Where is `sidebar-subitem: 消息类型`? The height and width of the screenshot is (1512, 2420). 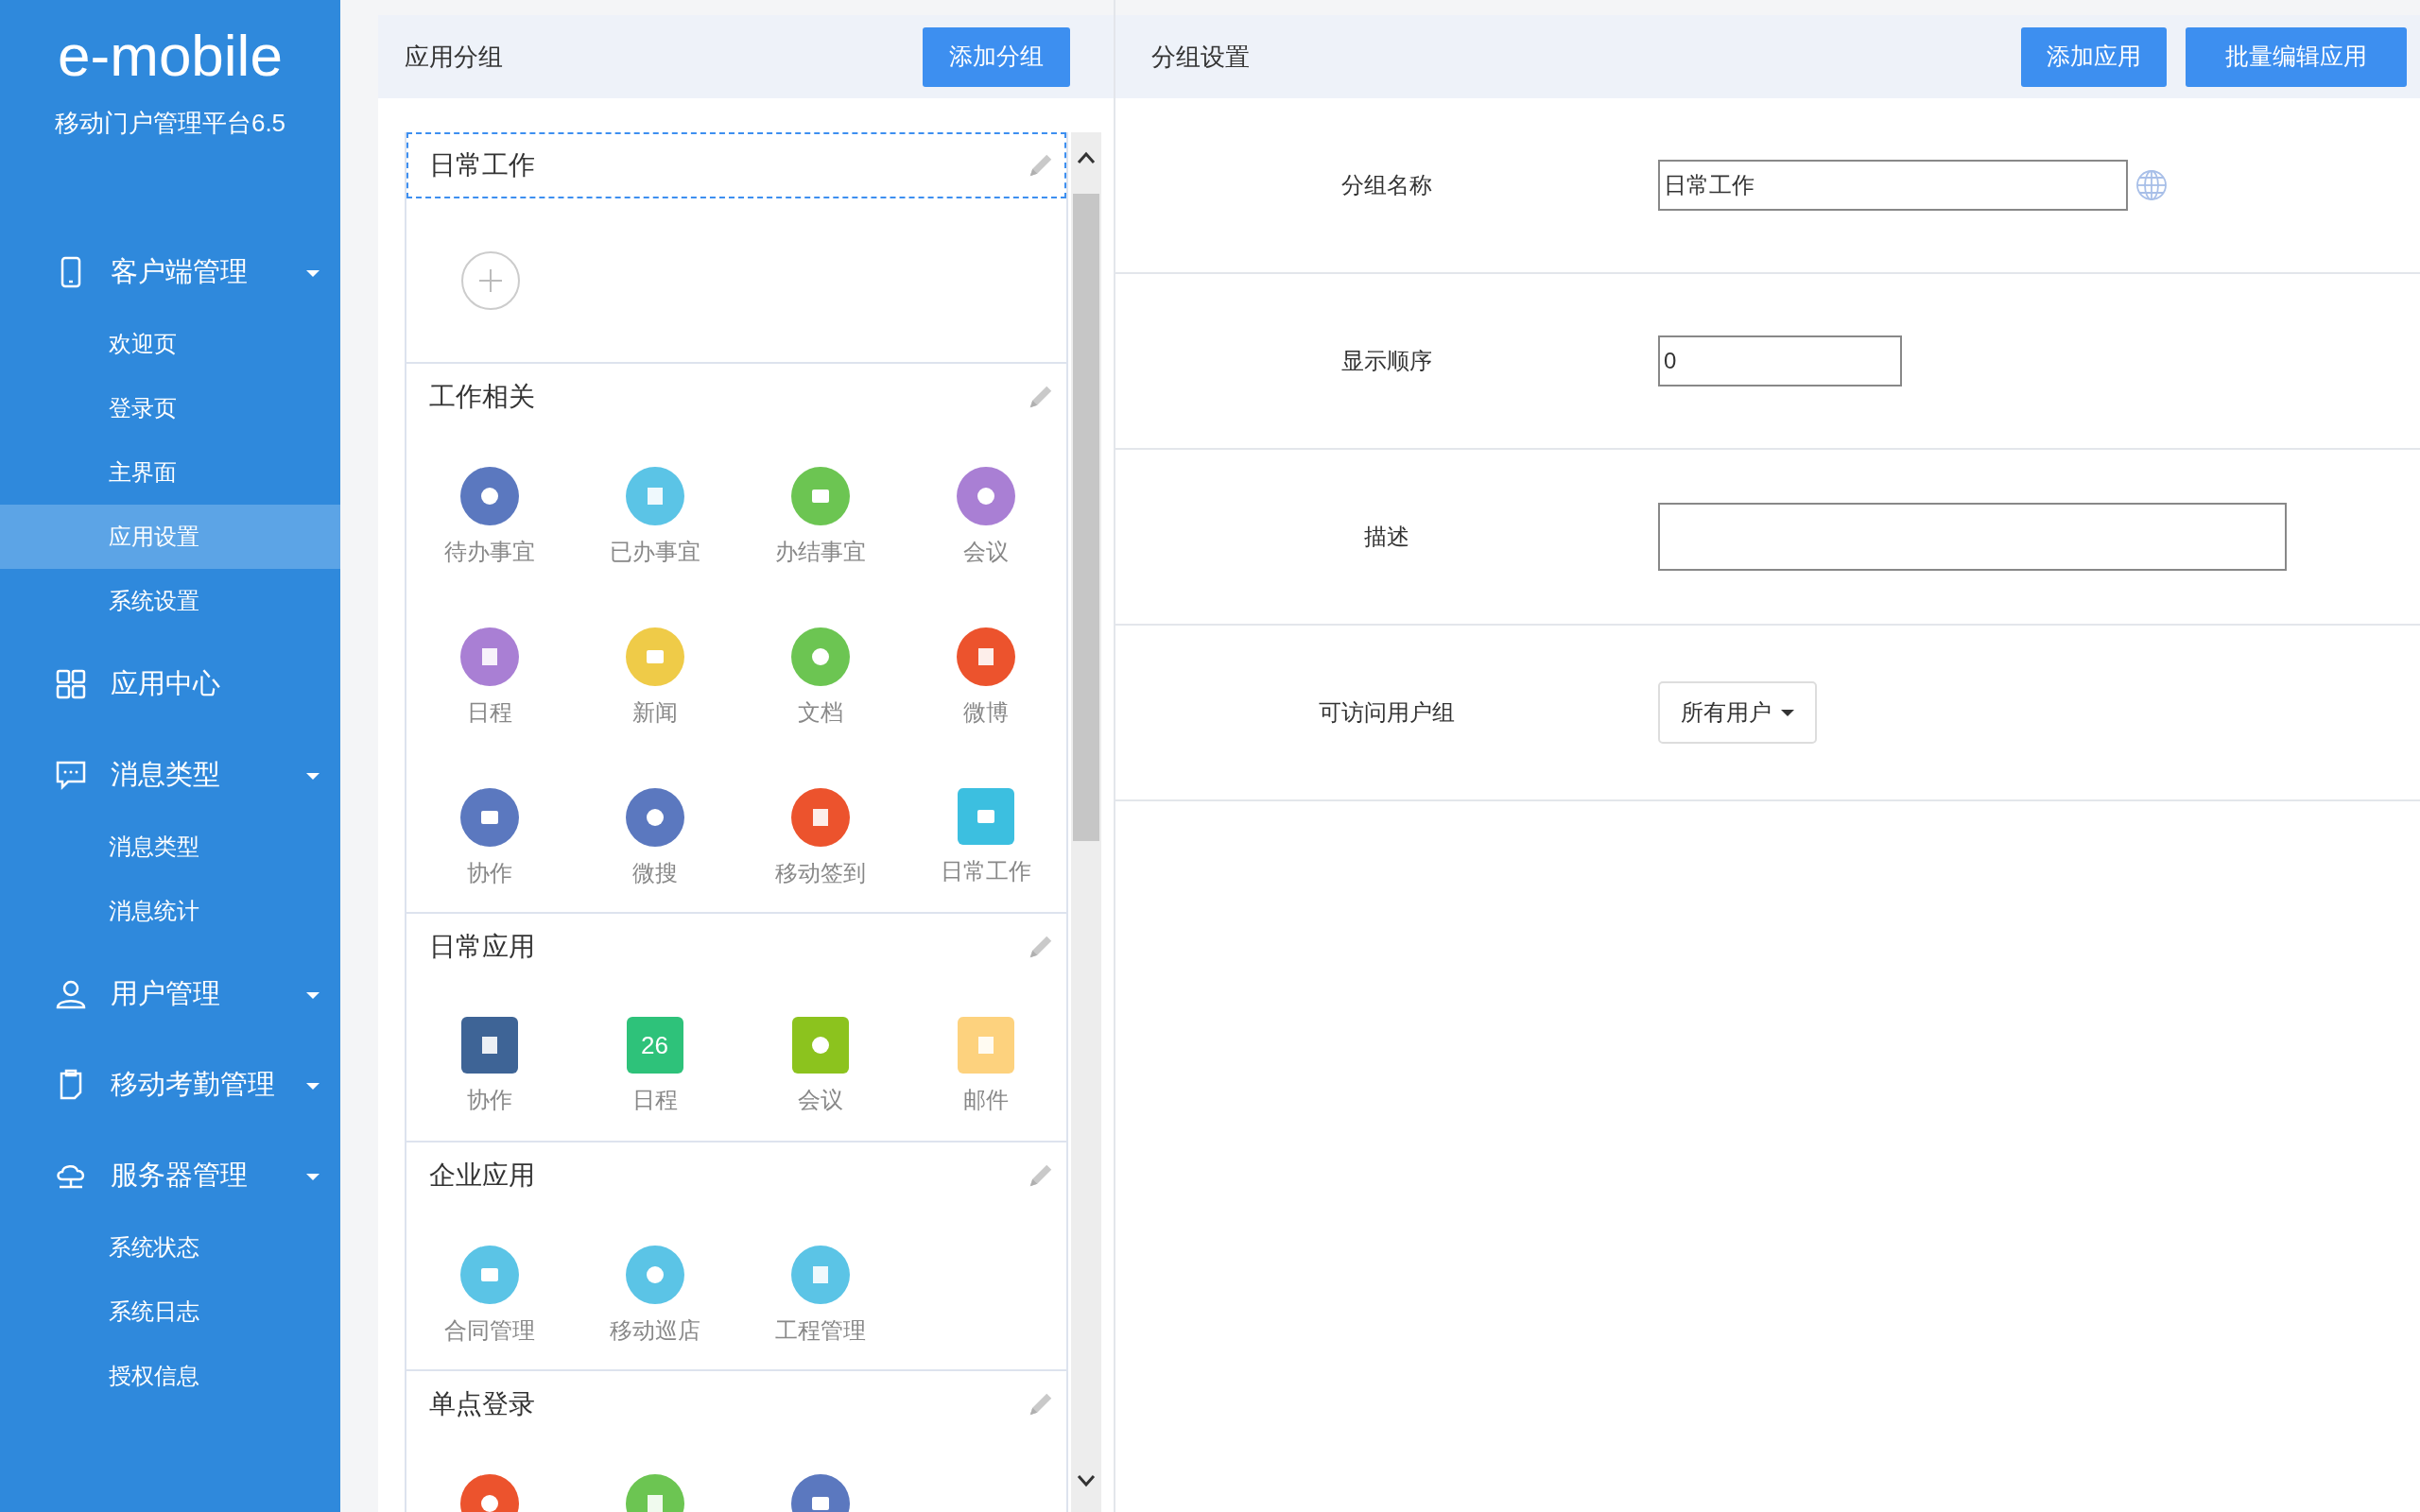
sidebar-subitem: 消息类型 is located at coordinates (170, 847).